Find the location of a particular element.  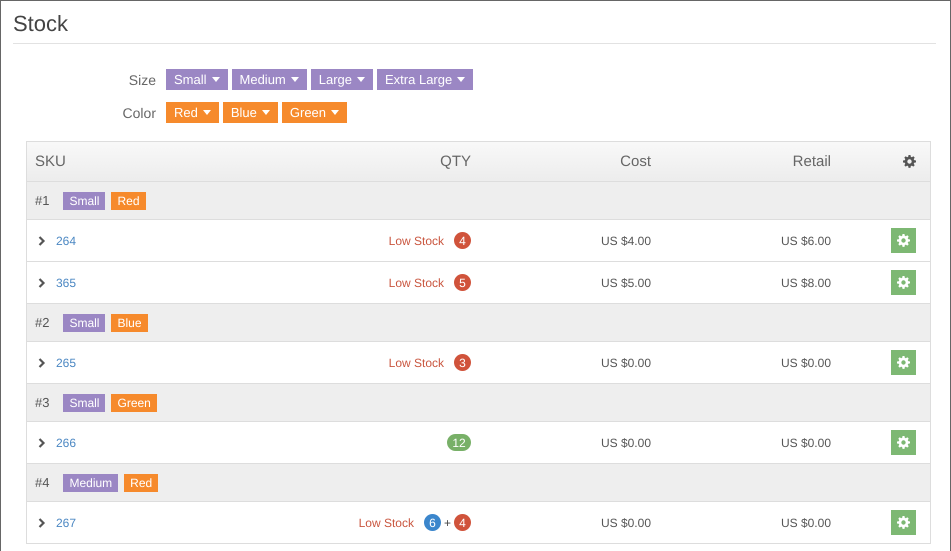

column-header: QTY is located at coordinates (455, 161).